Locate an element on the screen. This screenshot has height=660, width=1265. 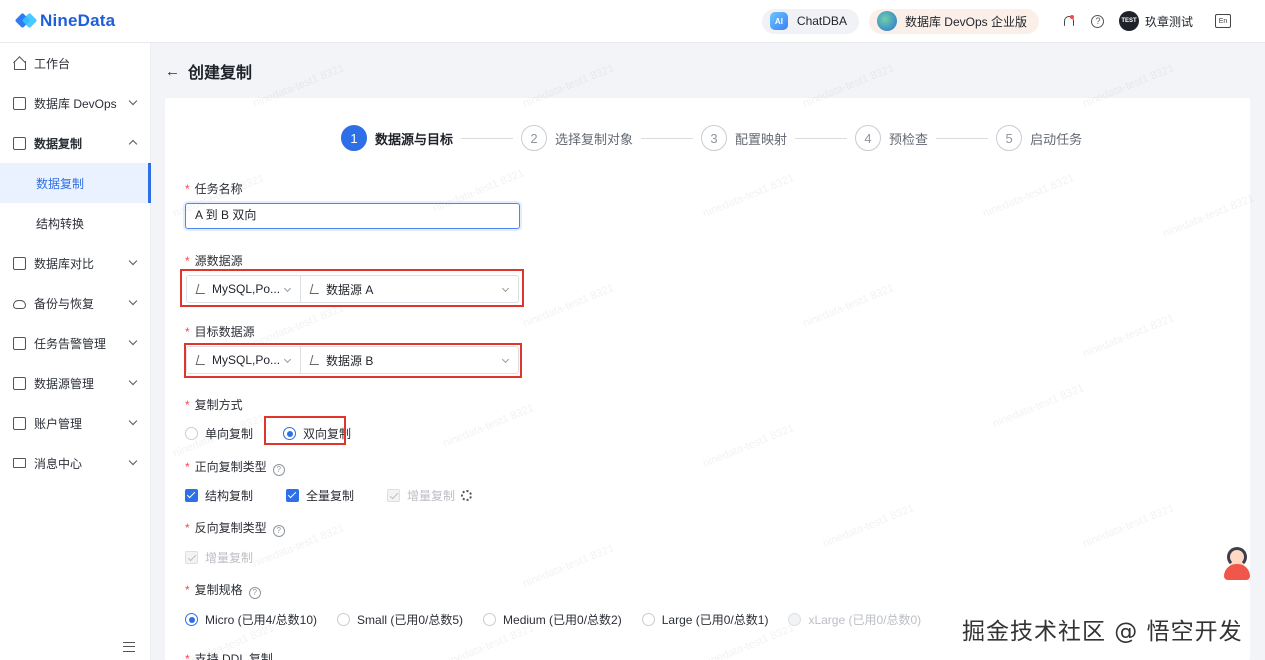
checkbox-label: 全量复制 is located at coordinates (330, 496).